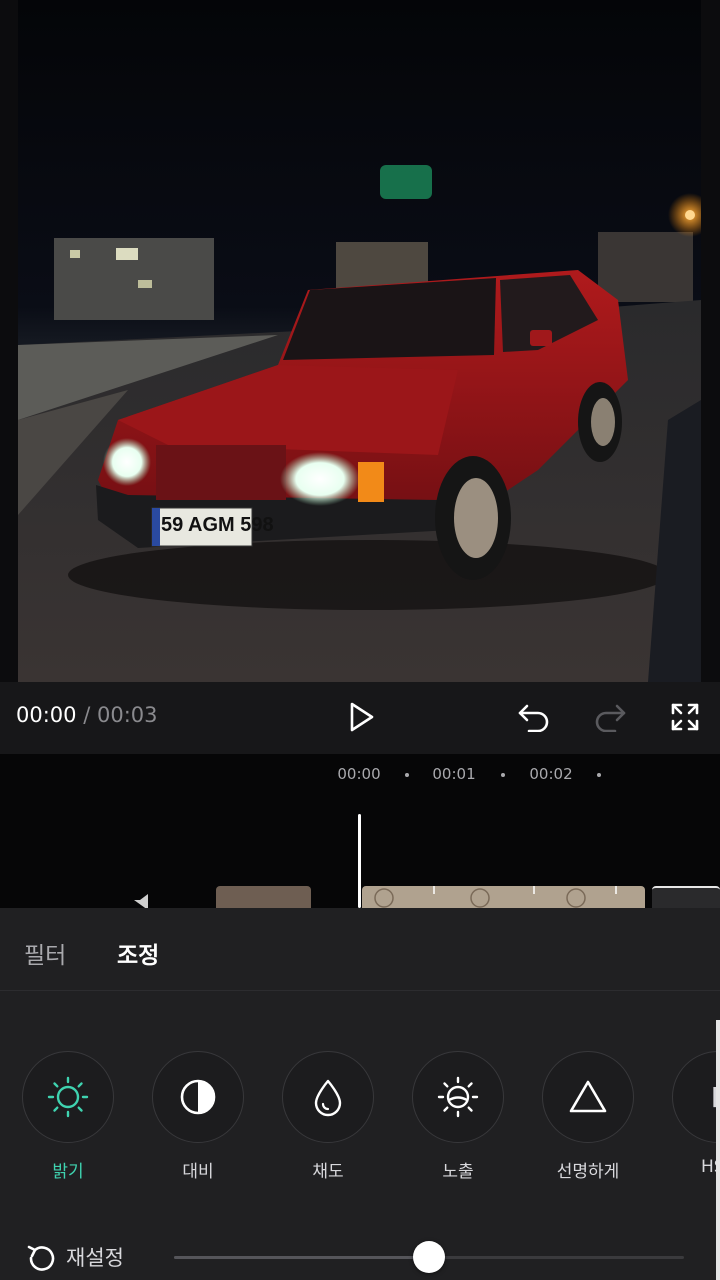 Image resolution: width=720 pixels, height=1280 pixels. What do you see at coordinates (263, 897) in the screenshot?
I see `cover-clip` at bounding box center [263, 897].